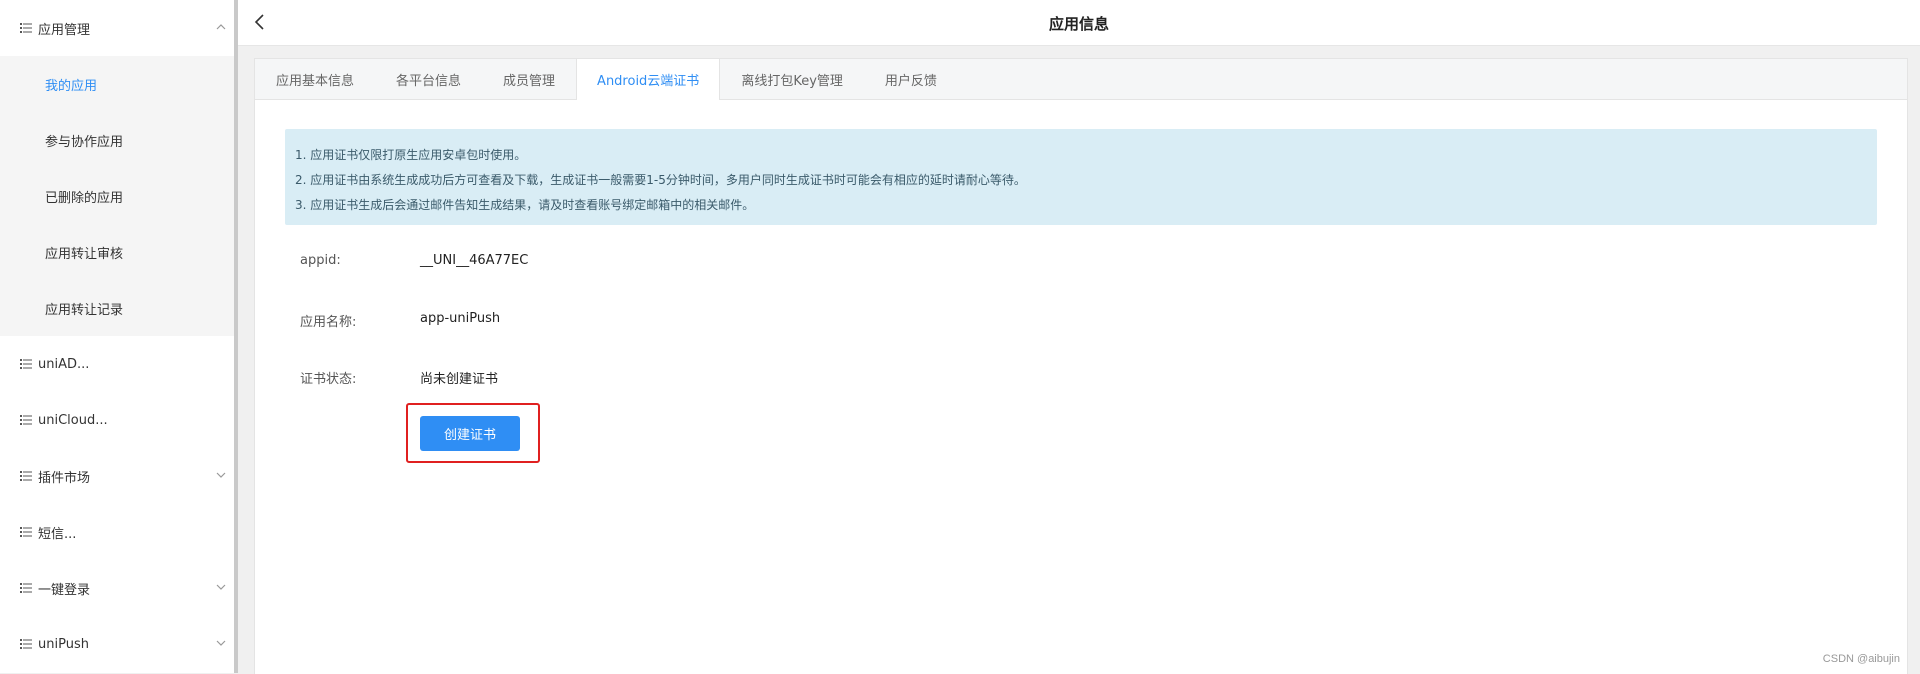 The image size is (1920, 674). What do you see at coordinates (64, 30) in the screenshot?
I see `sidebar-group-label: 应用管理` at bounding box center [64, 30].